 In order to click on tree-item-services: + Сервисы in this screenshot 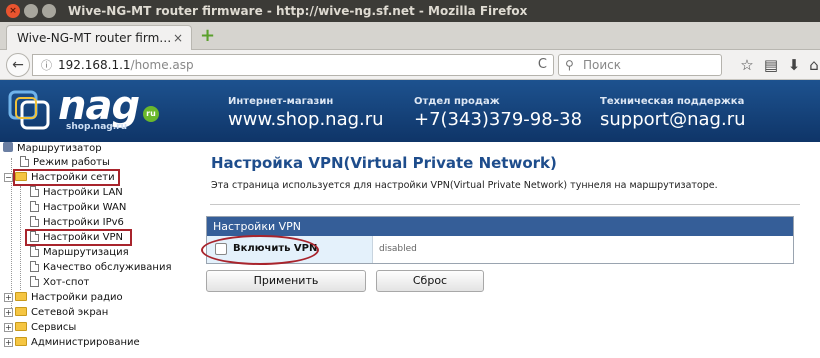, I will do `click(40, 328)`.